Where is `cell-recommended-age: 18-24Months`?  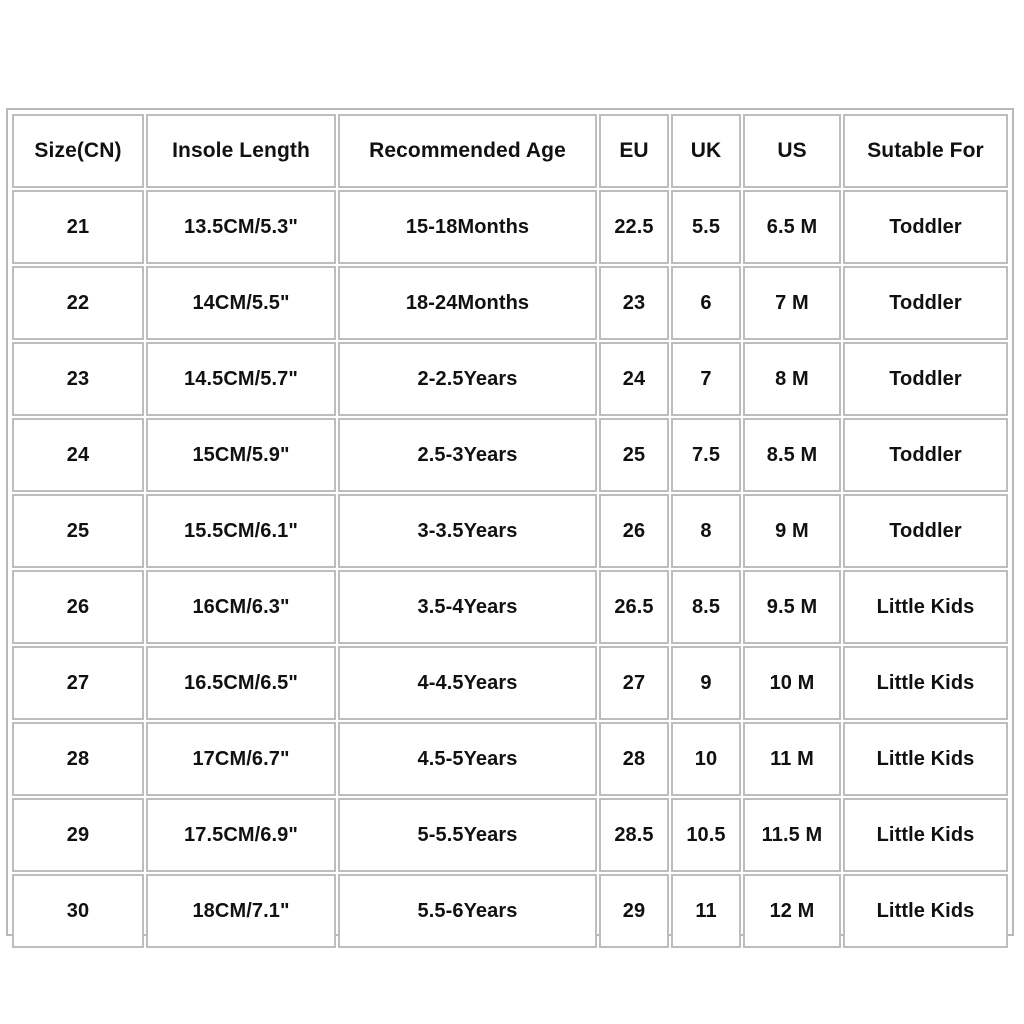
cell-recommended-age: 18-24Months is located at coordinates (467, 303).